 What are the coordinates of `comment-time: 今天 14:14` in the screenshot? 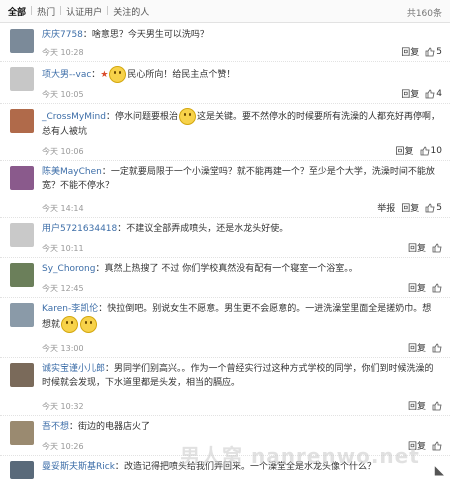 It's located at (63, 208).